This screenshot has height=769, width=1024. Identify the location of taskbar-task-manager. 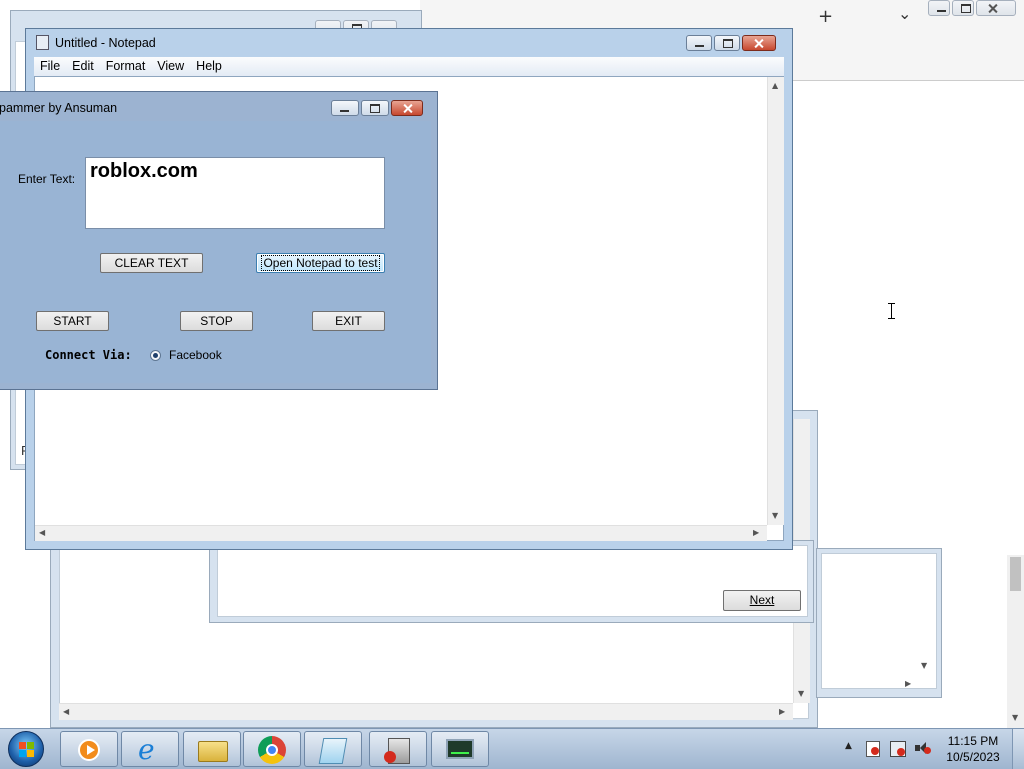
(460, 749).